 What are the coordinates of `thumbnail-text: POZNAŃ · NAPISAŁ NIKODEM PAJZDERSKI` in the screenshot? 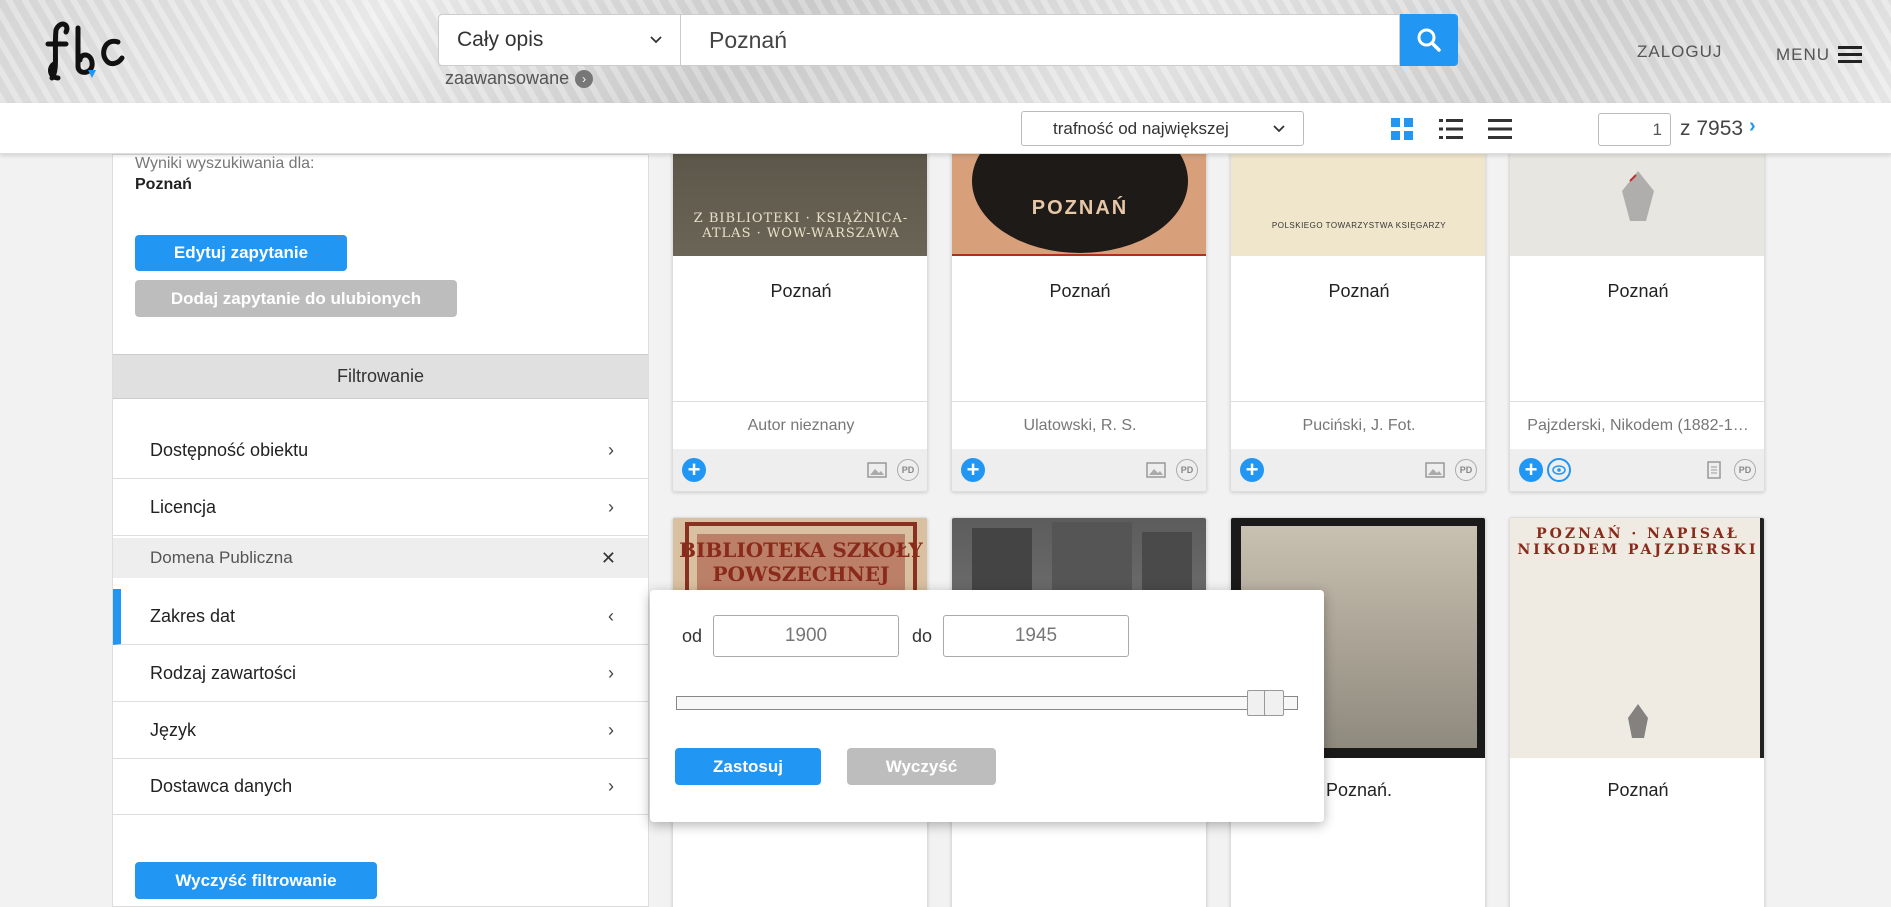 It's located at (1638, 542).